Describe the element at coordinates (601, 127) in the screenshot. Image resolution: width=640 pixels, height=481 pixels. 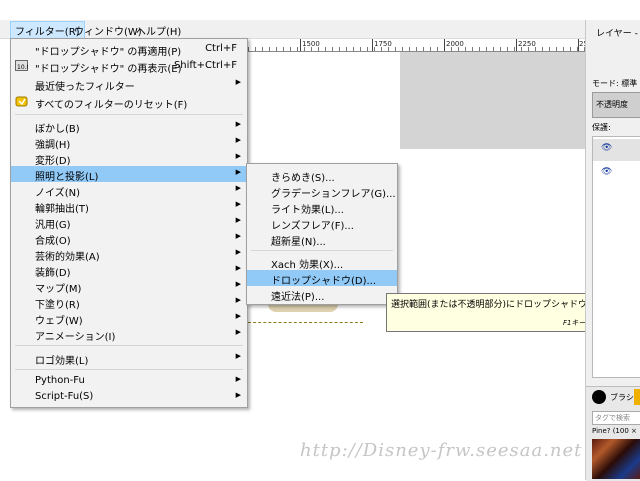
I see `lock-label: 保護:` at that location.